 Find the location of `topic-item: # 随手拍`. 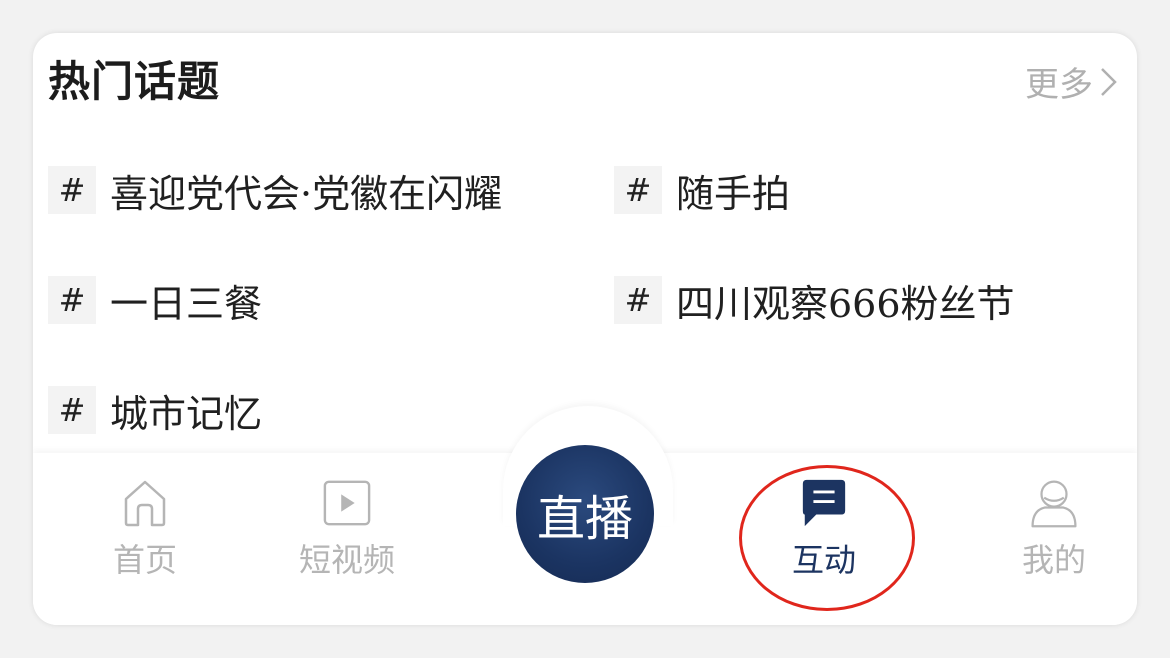

topic-item: # 随手拍 is located at coordinates (866, 190).